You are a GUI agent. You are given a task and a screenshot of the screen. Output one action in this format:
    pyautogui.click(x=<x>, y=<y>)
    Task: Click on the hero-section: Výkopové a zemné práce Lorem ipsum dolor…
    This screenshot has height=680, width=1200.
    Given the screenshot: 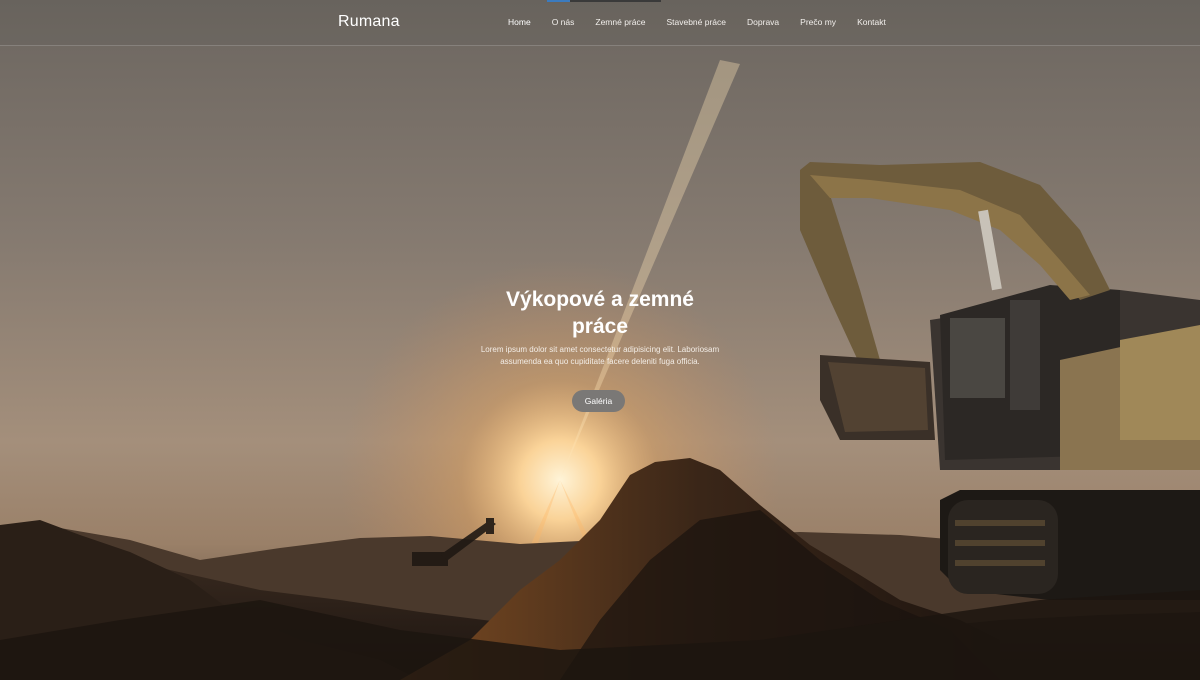 What is the action you would take?
    pyautogui.click(x=600, y=327)
    